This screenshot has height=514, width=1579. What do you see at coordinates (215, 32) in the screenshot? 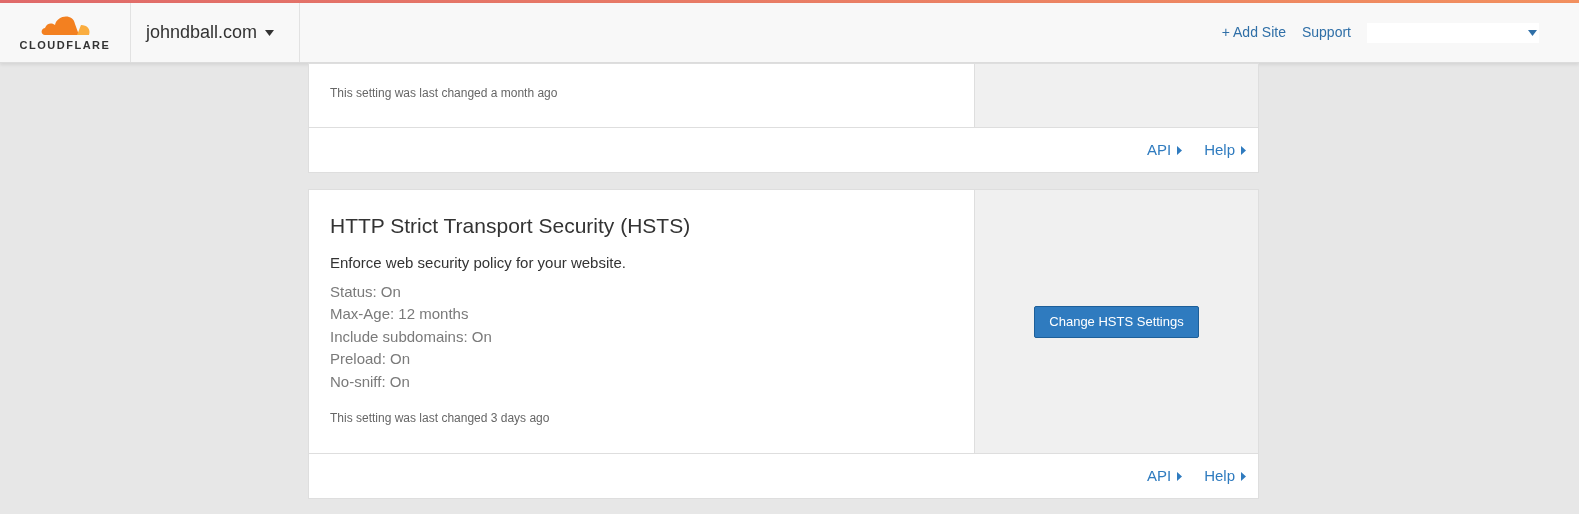
I see `site-selector: johndball.com` at bounding box center [215, 32].